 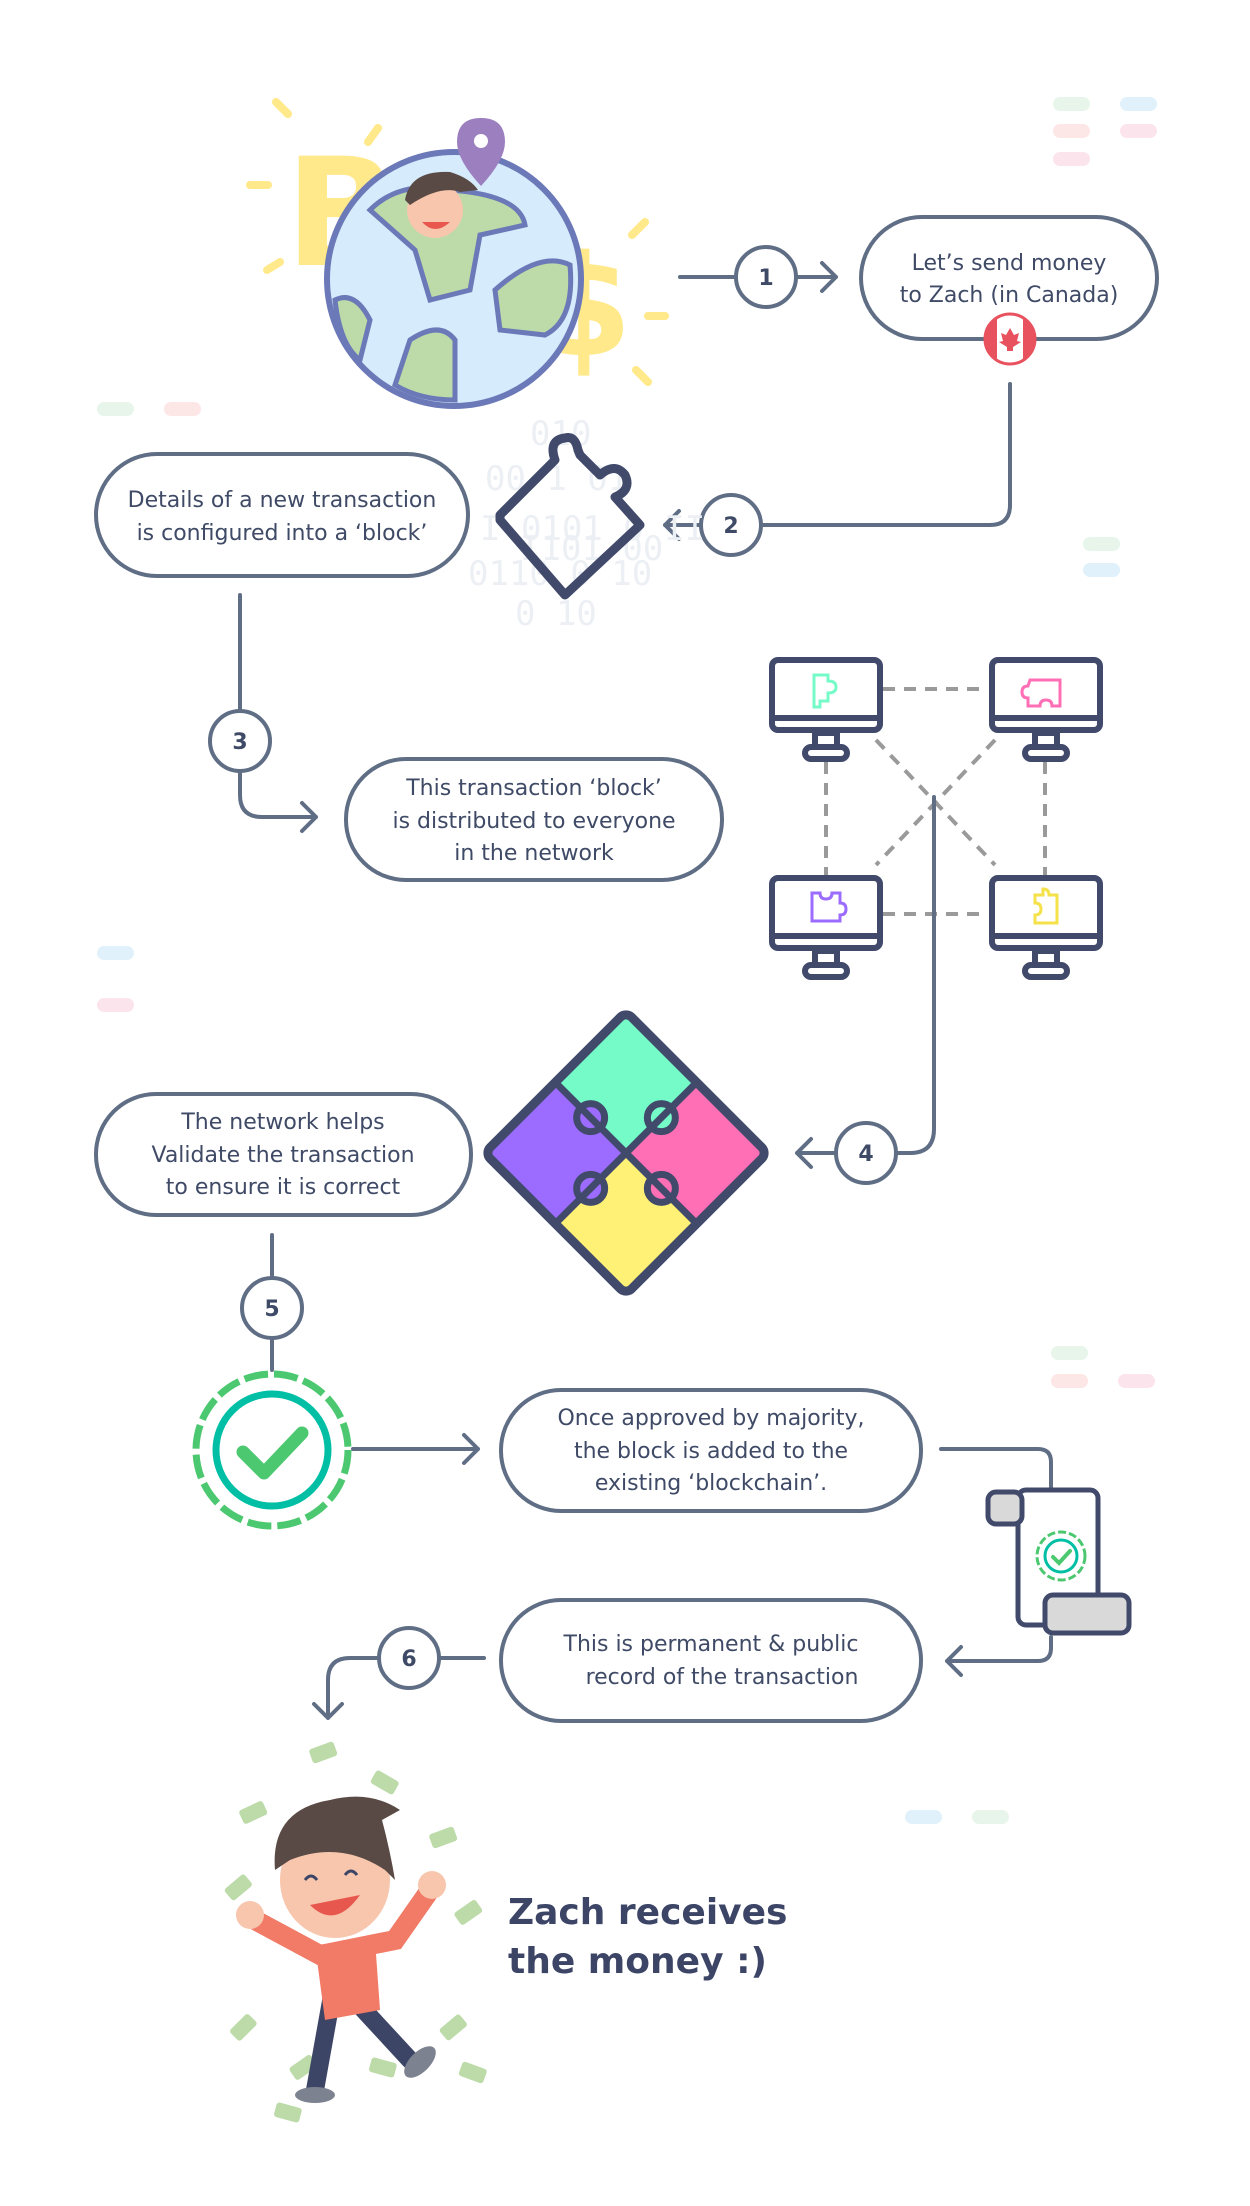 What do you see at coordinates (1009, 295) in the screenshot?
I see `svg-text: to Zach (in Canada)` at bounding box center [1009, 295].